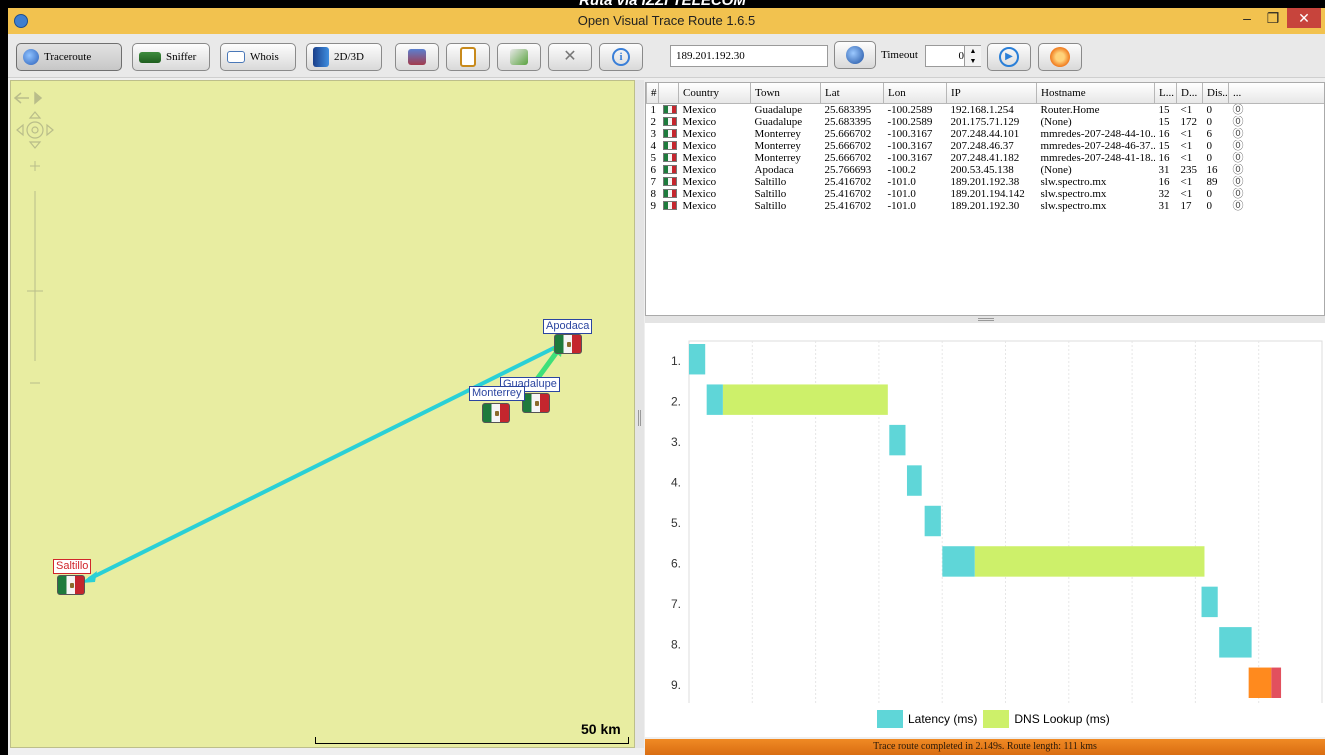 This screenshot has width=1325, height=755. Describe the element at coordinates (468, 57) in the screenshot. I see `clipboard-button` at that location.